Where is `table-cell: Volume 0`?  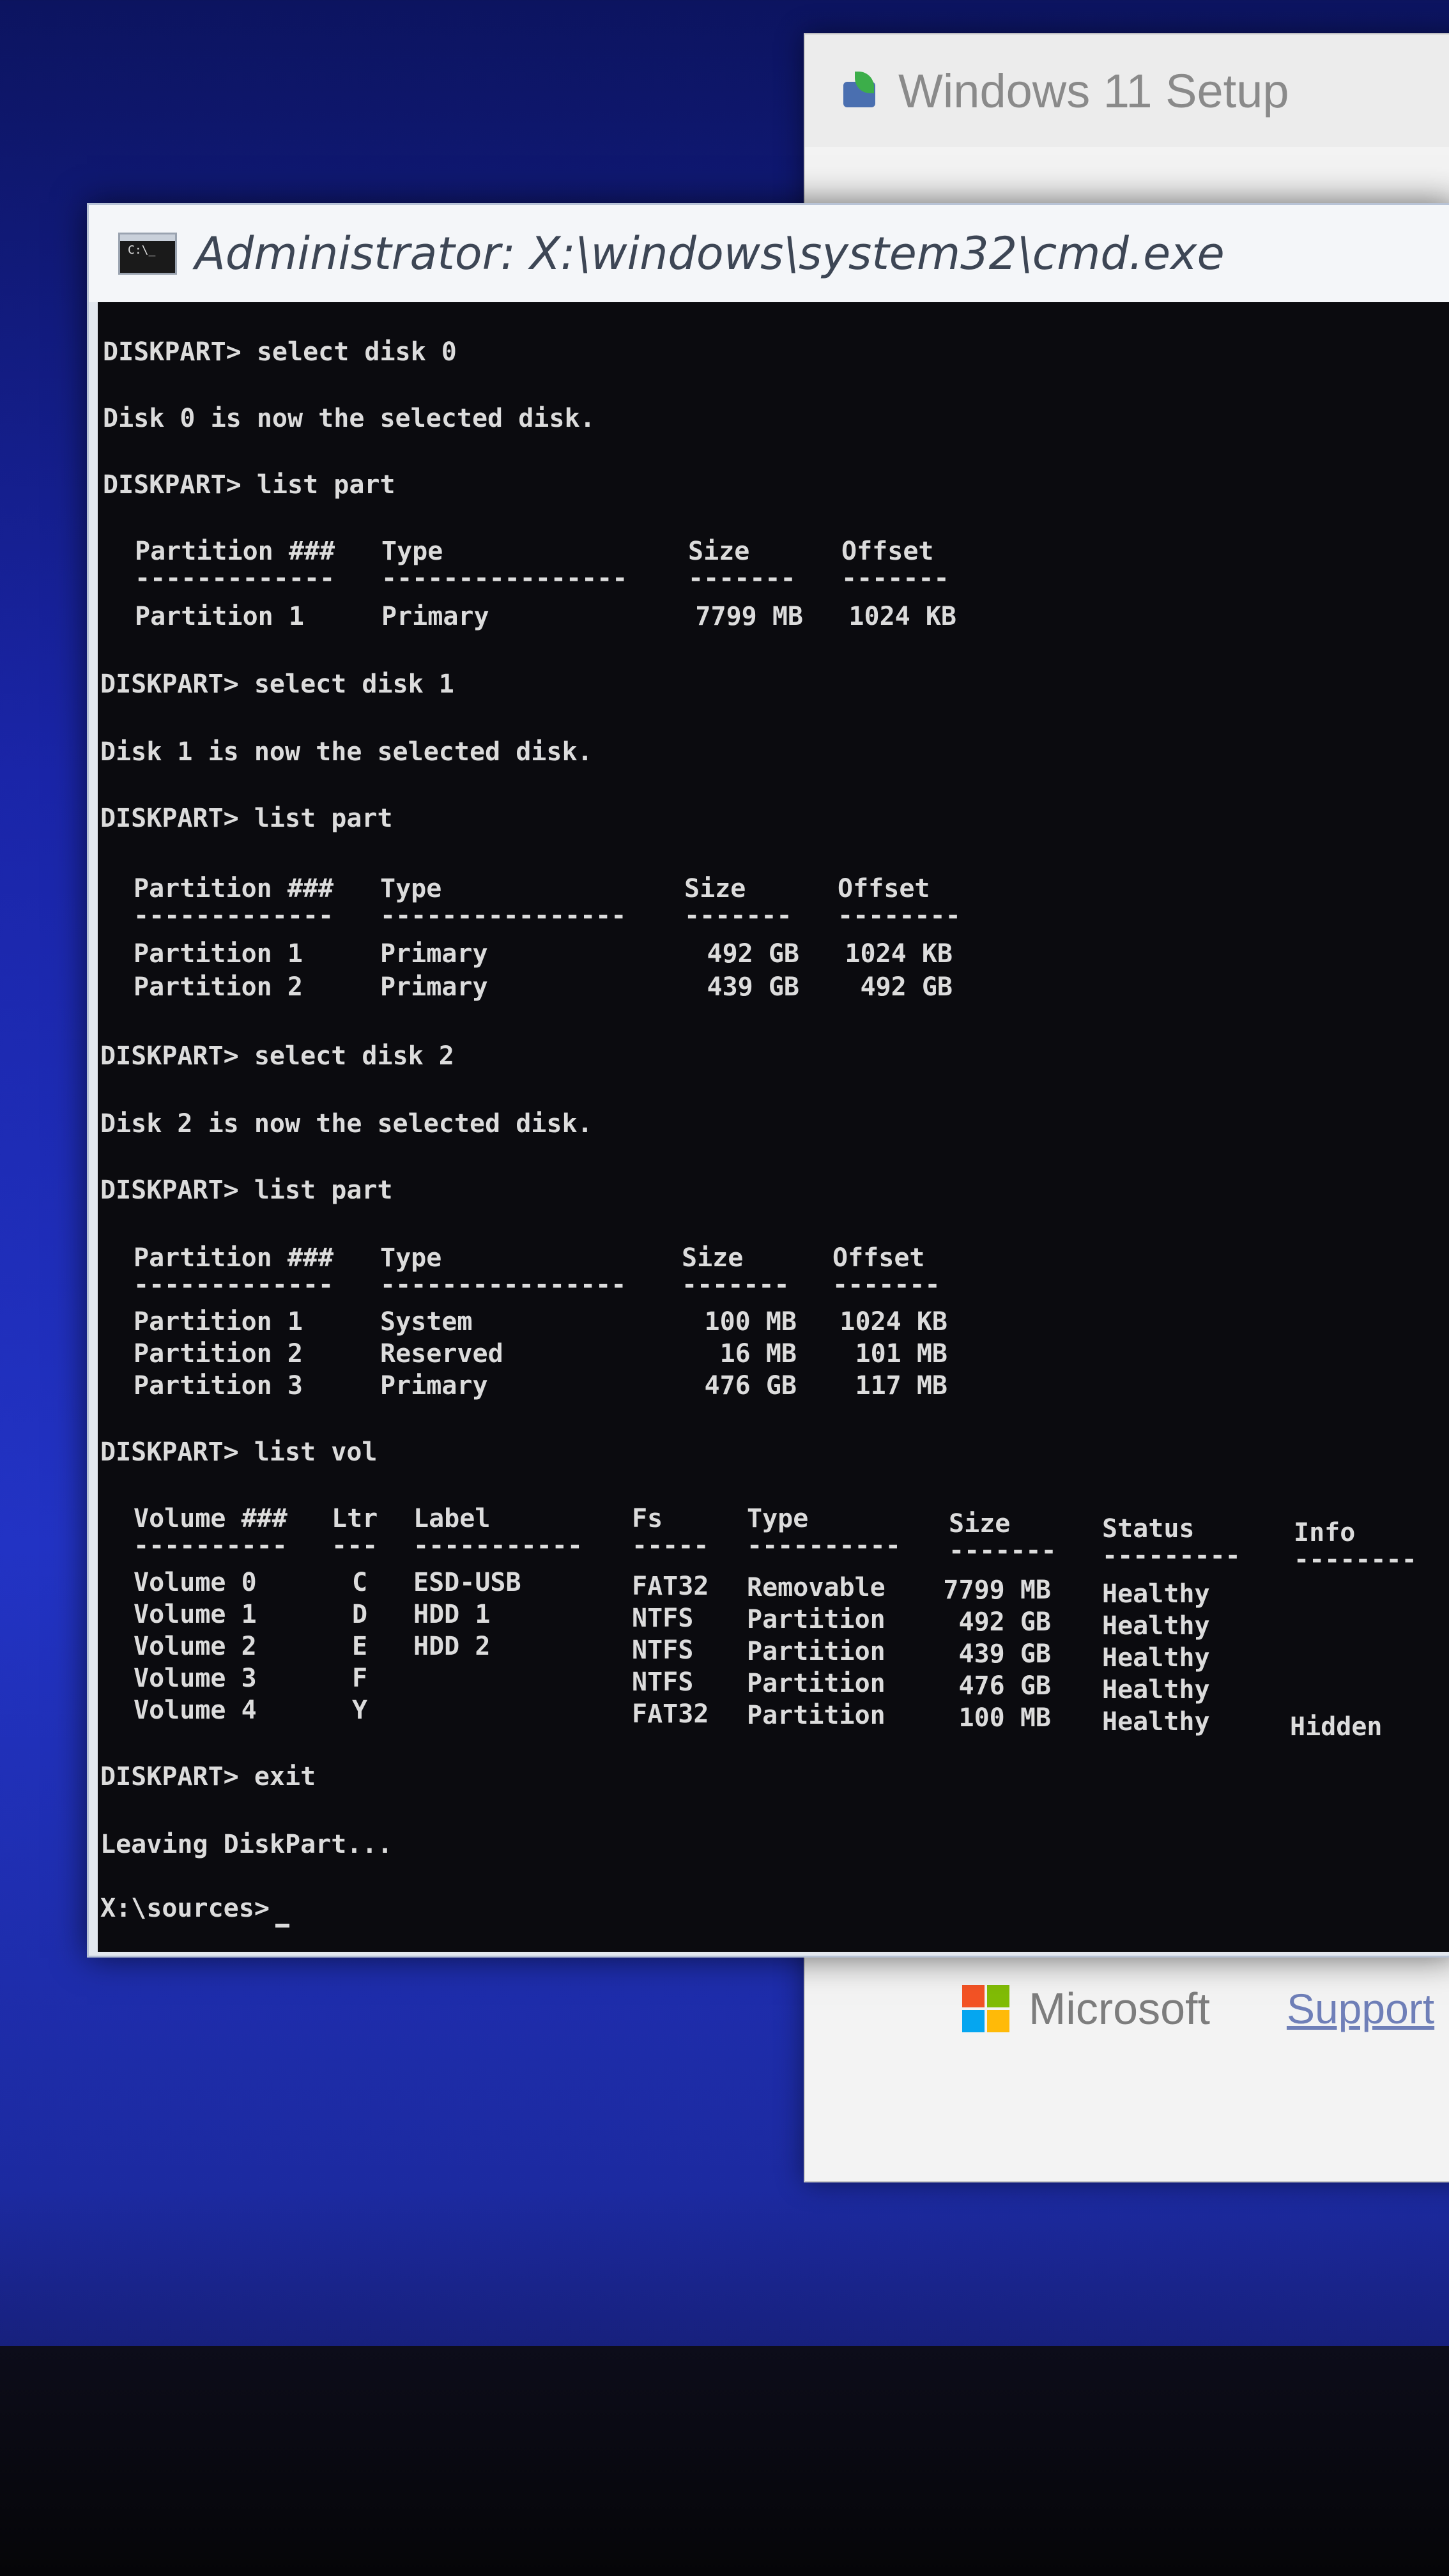 table-cell: Volume 0 is located at coordinates (195, 1582).